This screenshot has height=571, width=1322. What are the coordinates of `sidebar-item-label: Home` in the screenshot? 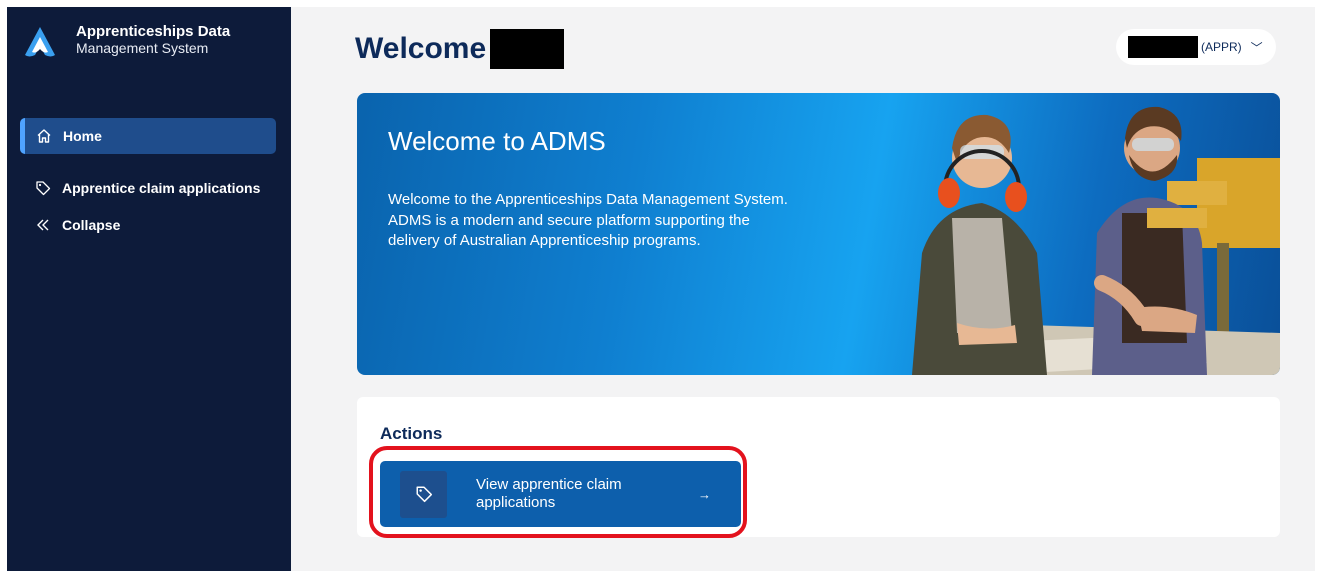 It's located at (82, 136).